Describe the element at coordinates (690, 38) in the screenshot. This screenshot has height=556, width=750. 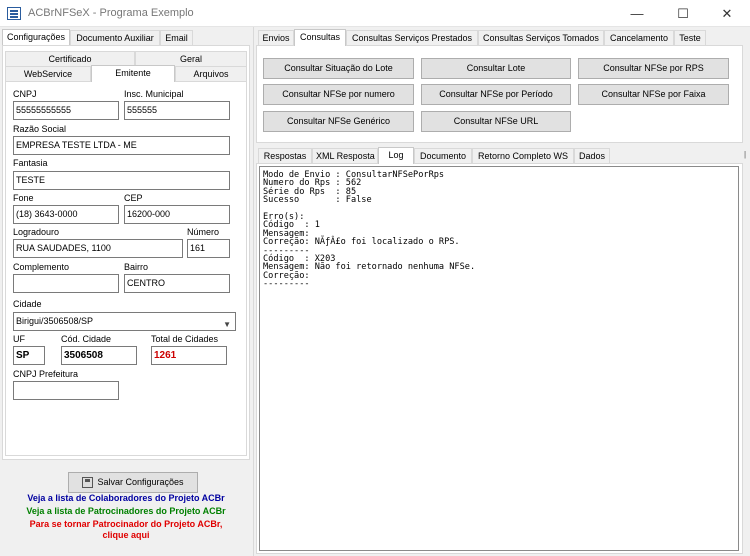
I see `tab-teste: Teste` at that location.